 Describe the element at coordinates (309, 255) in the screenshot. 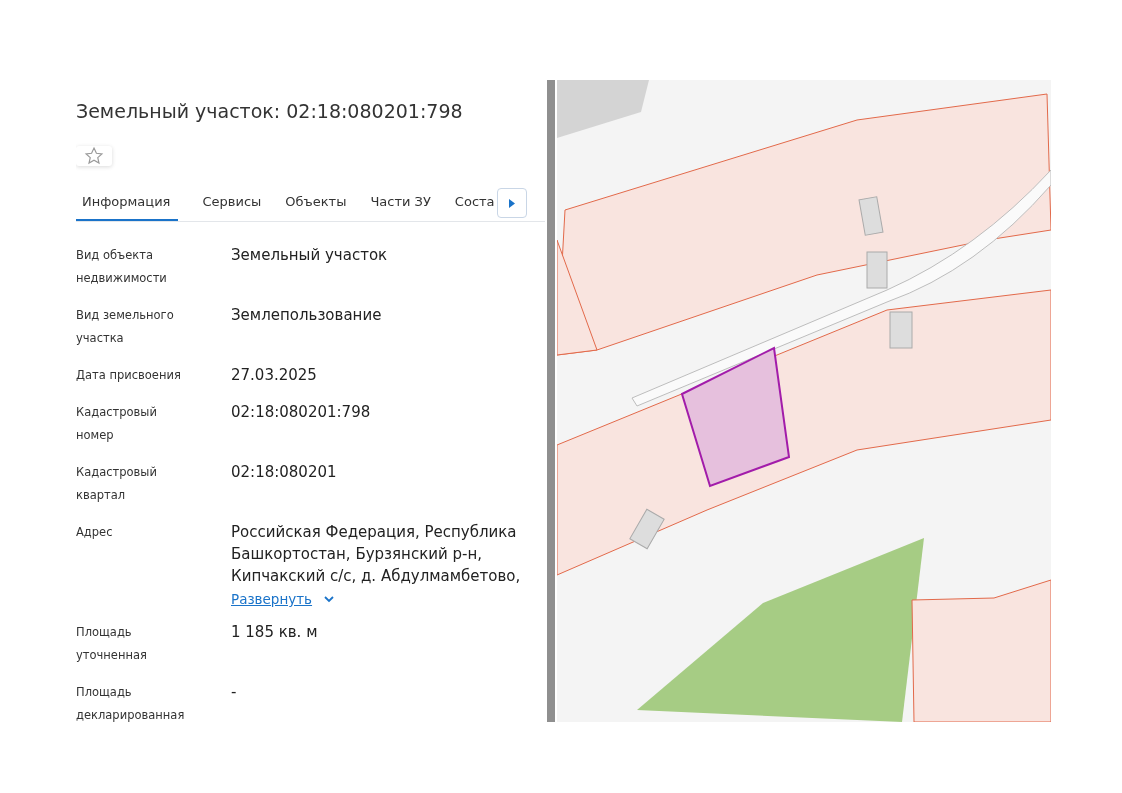

I see `field-value: Земельный участок` at that location.